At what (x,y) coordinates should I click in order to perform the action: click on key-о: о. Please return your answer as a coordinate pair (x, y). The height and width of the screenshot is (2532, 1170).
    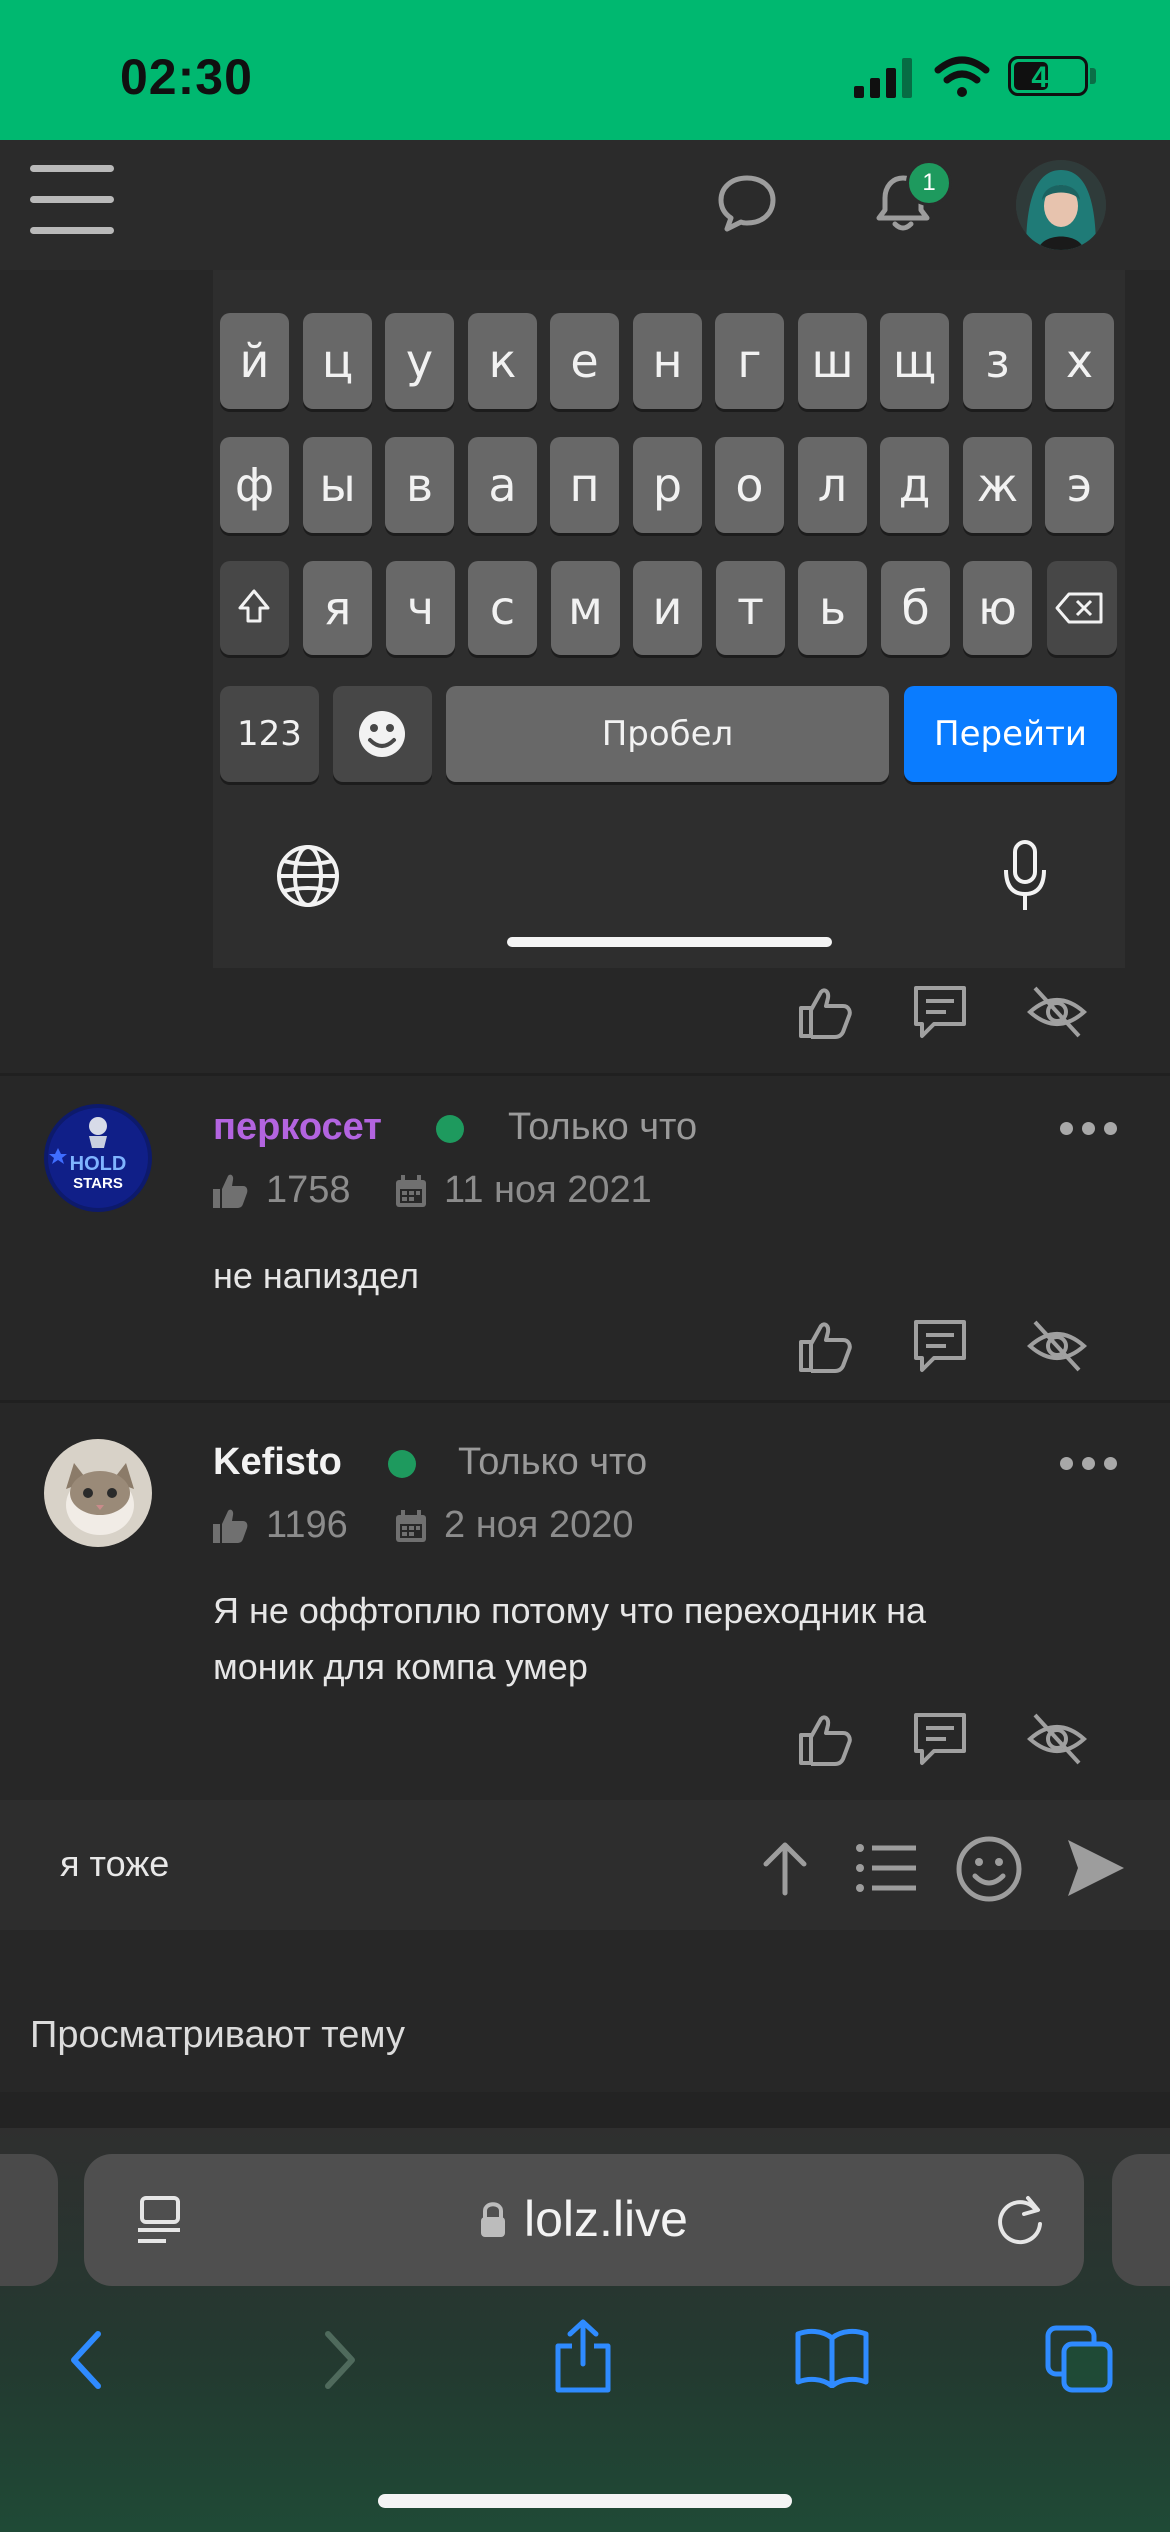
    Looking at the image, I should click on (749, 485).